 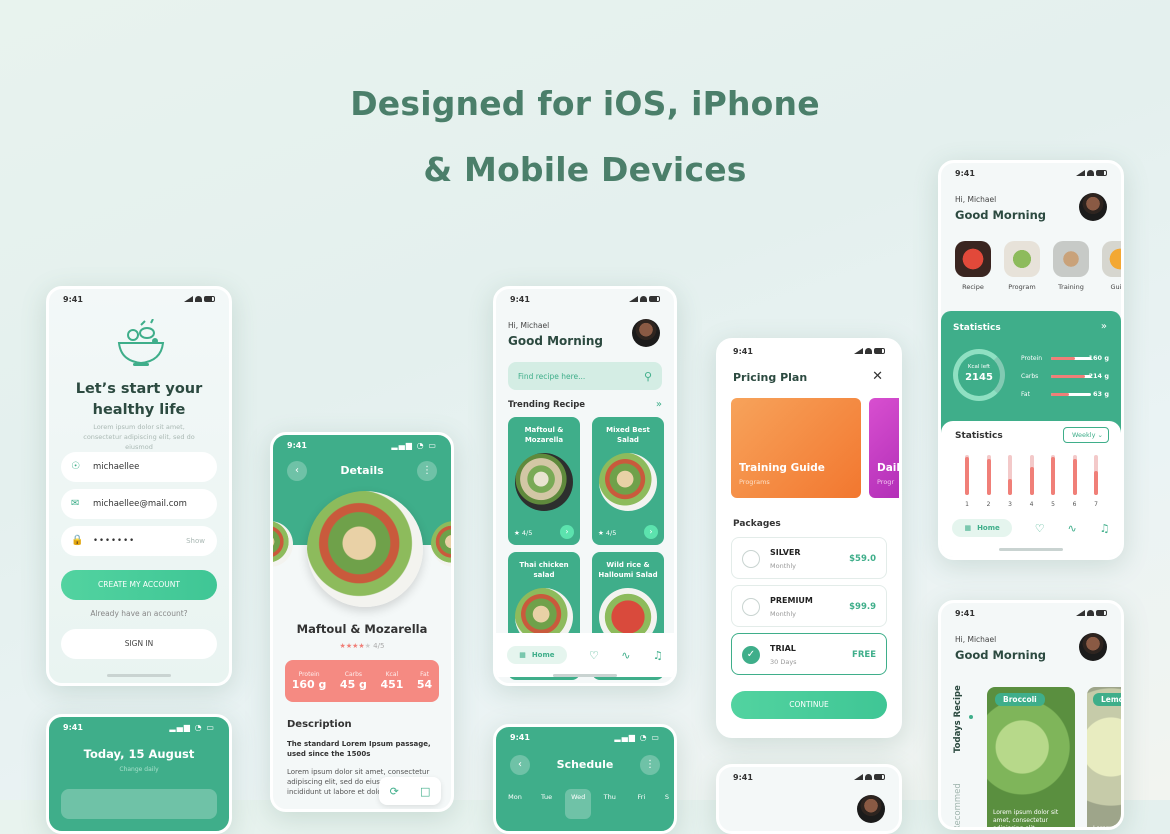 What do you see at coordinates (139, 804) in the screenshot?
I see `schedule-item` at bounding box center [139, 804].